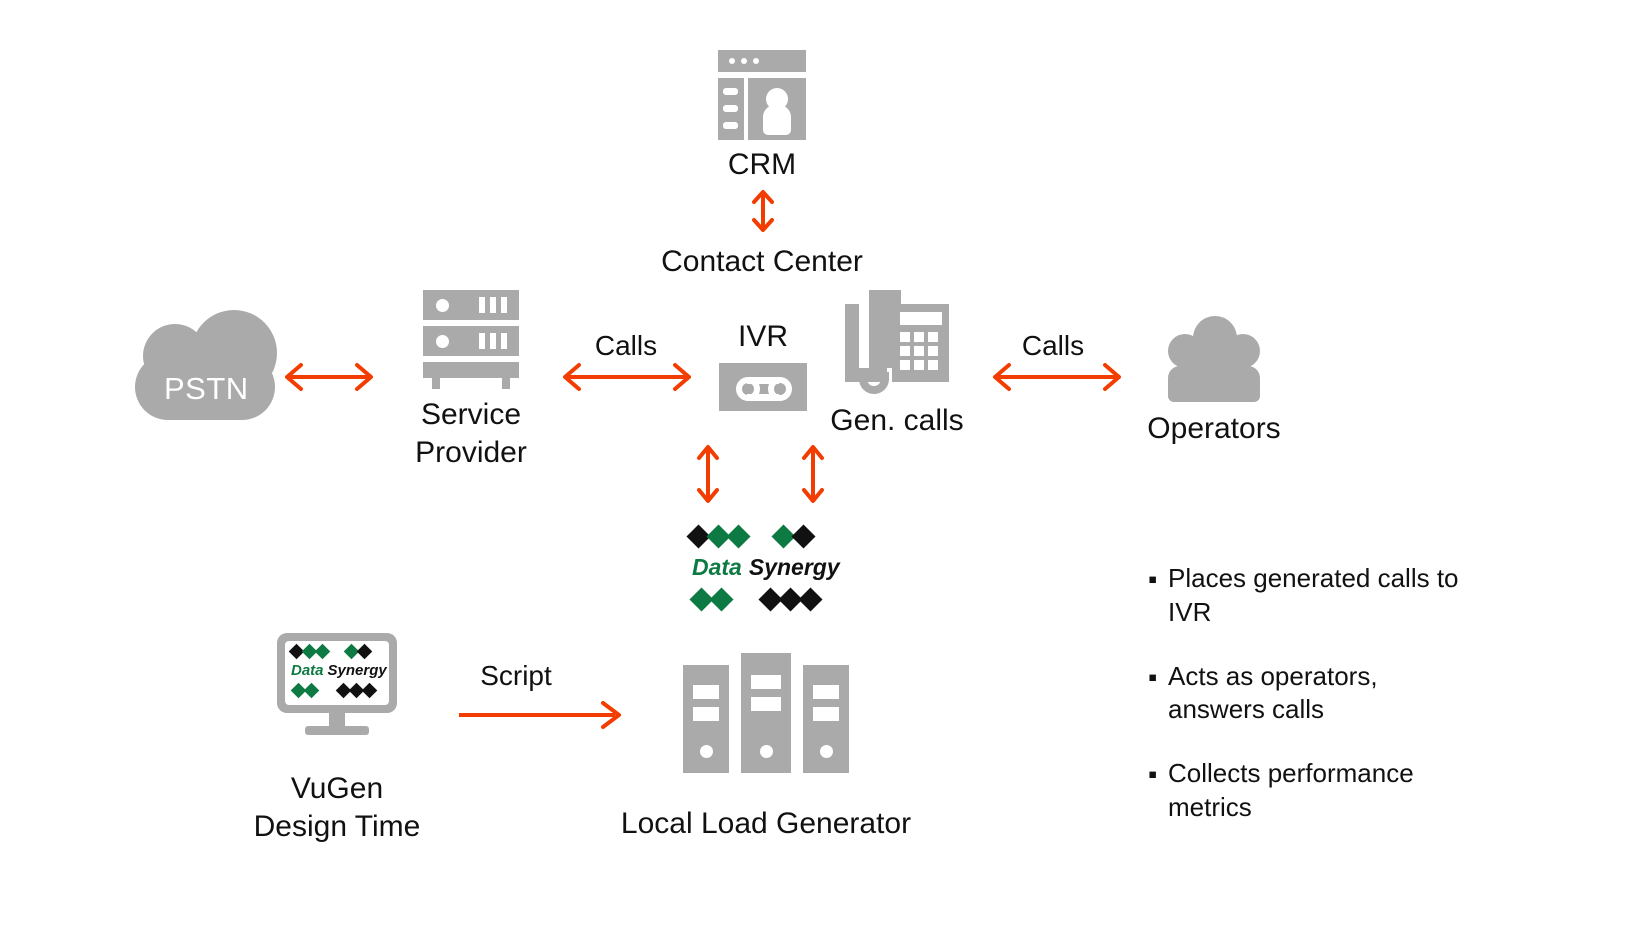 The width and height of the screenshot is (1644, 930). I want to click on pstn-label: PSTN, so click(206, 388).